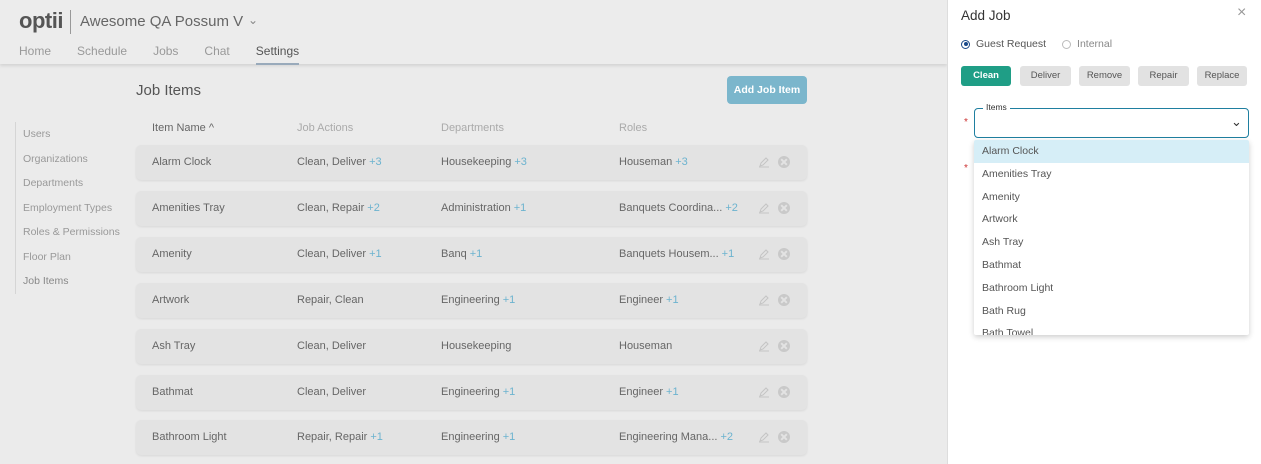  Describe the element at coordinates (965, 44) in the screenshot. I see `radio-guest-request` at that location.